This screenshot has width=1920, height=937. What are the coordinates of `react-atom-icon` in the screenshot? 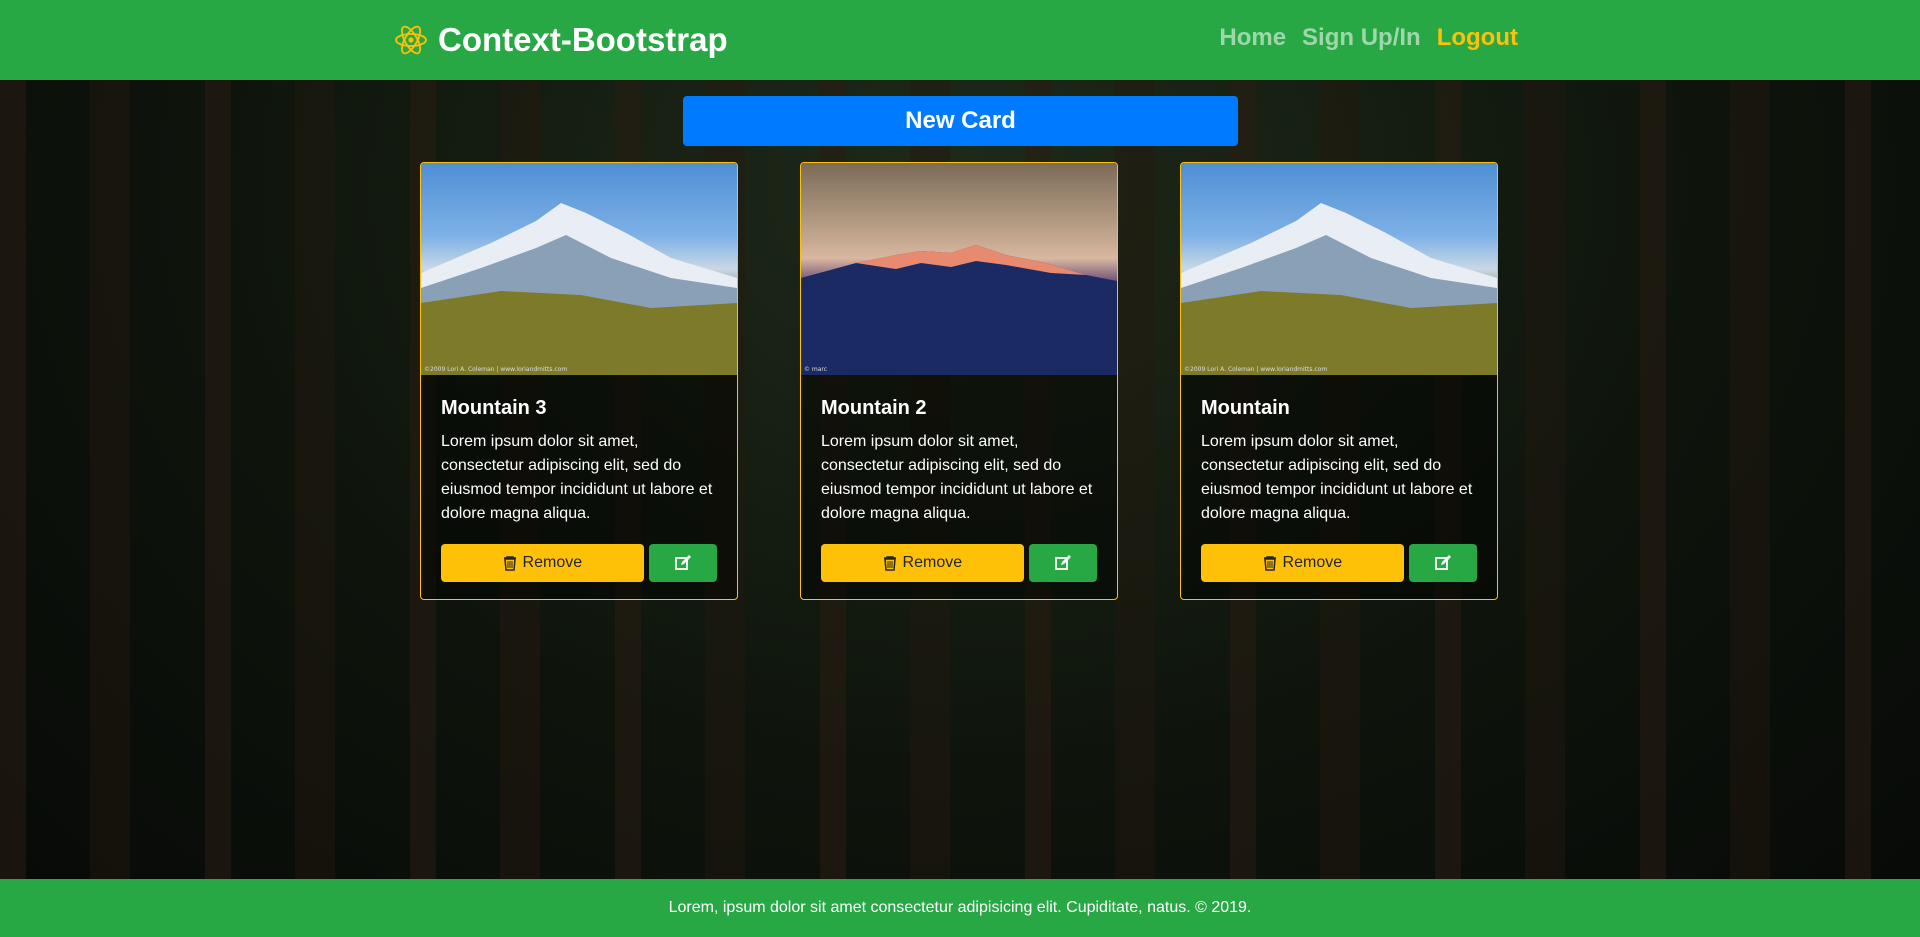 It's located at (411, 40).